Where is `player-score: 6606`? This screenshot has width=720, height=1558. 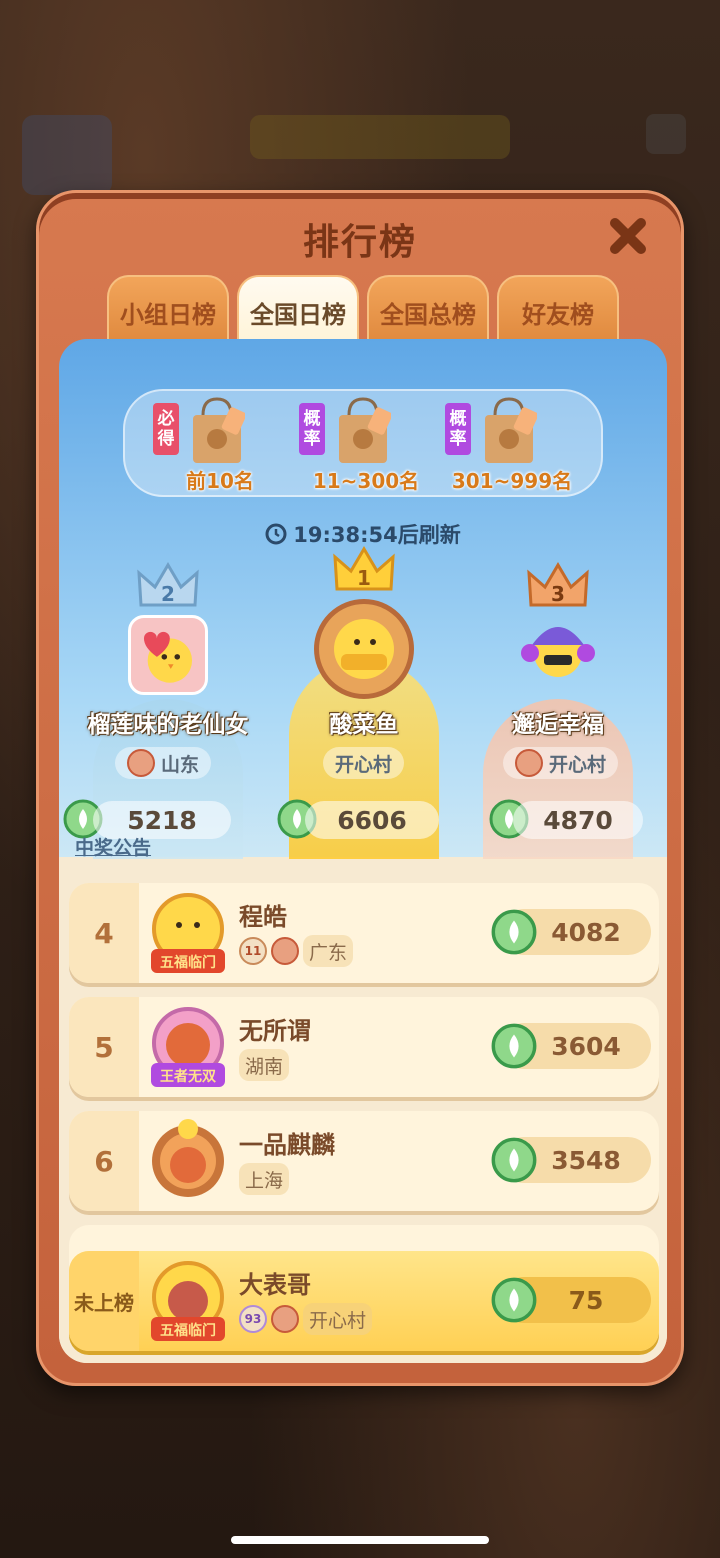
player-score: 6606 is located at coordinates (372, 820).